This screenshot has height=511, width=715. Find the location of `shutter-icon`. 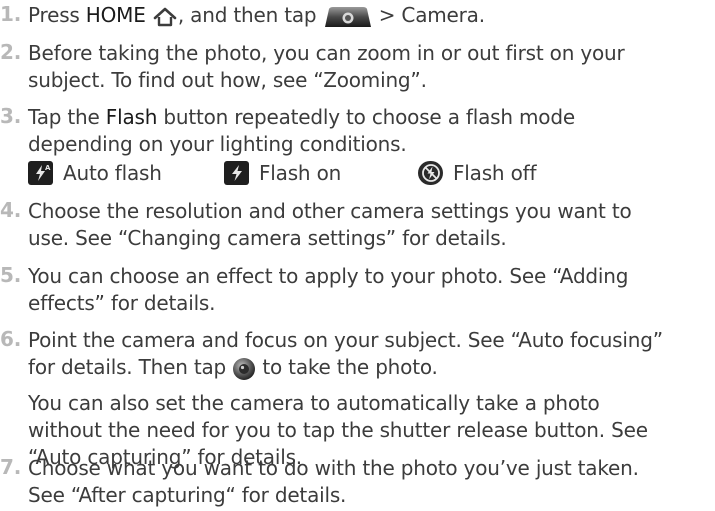

shutter-icon is located at coordinates (244, 369).